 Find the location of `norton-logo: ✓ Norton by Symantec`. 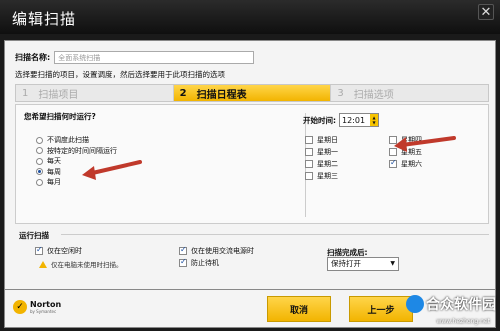

norton-logo: ✓ Norton by Symantec is located at coordinates (37, 307).